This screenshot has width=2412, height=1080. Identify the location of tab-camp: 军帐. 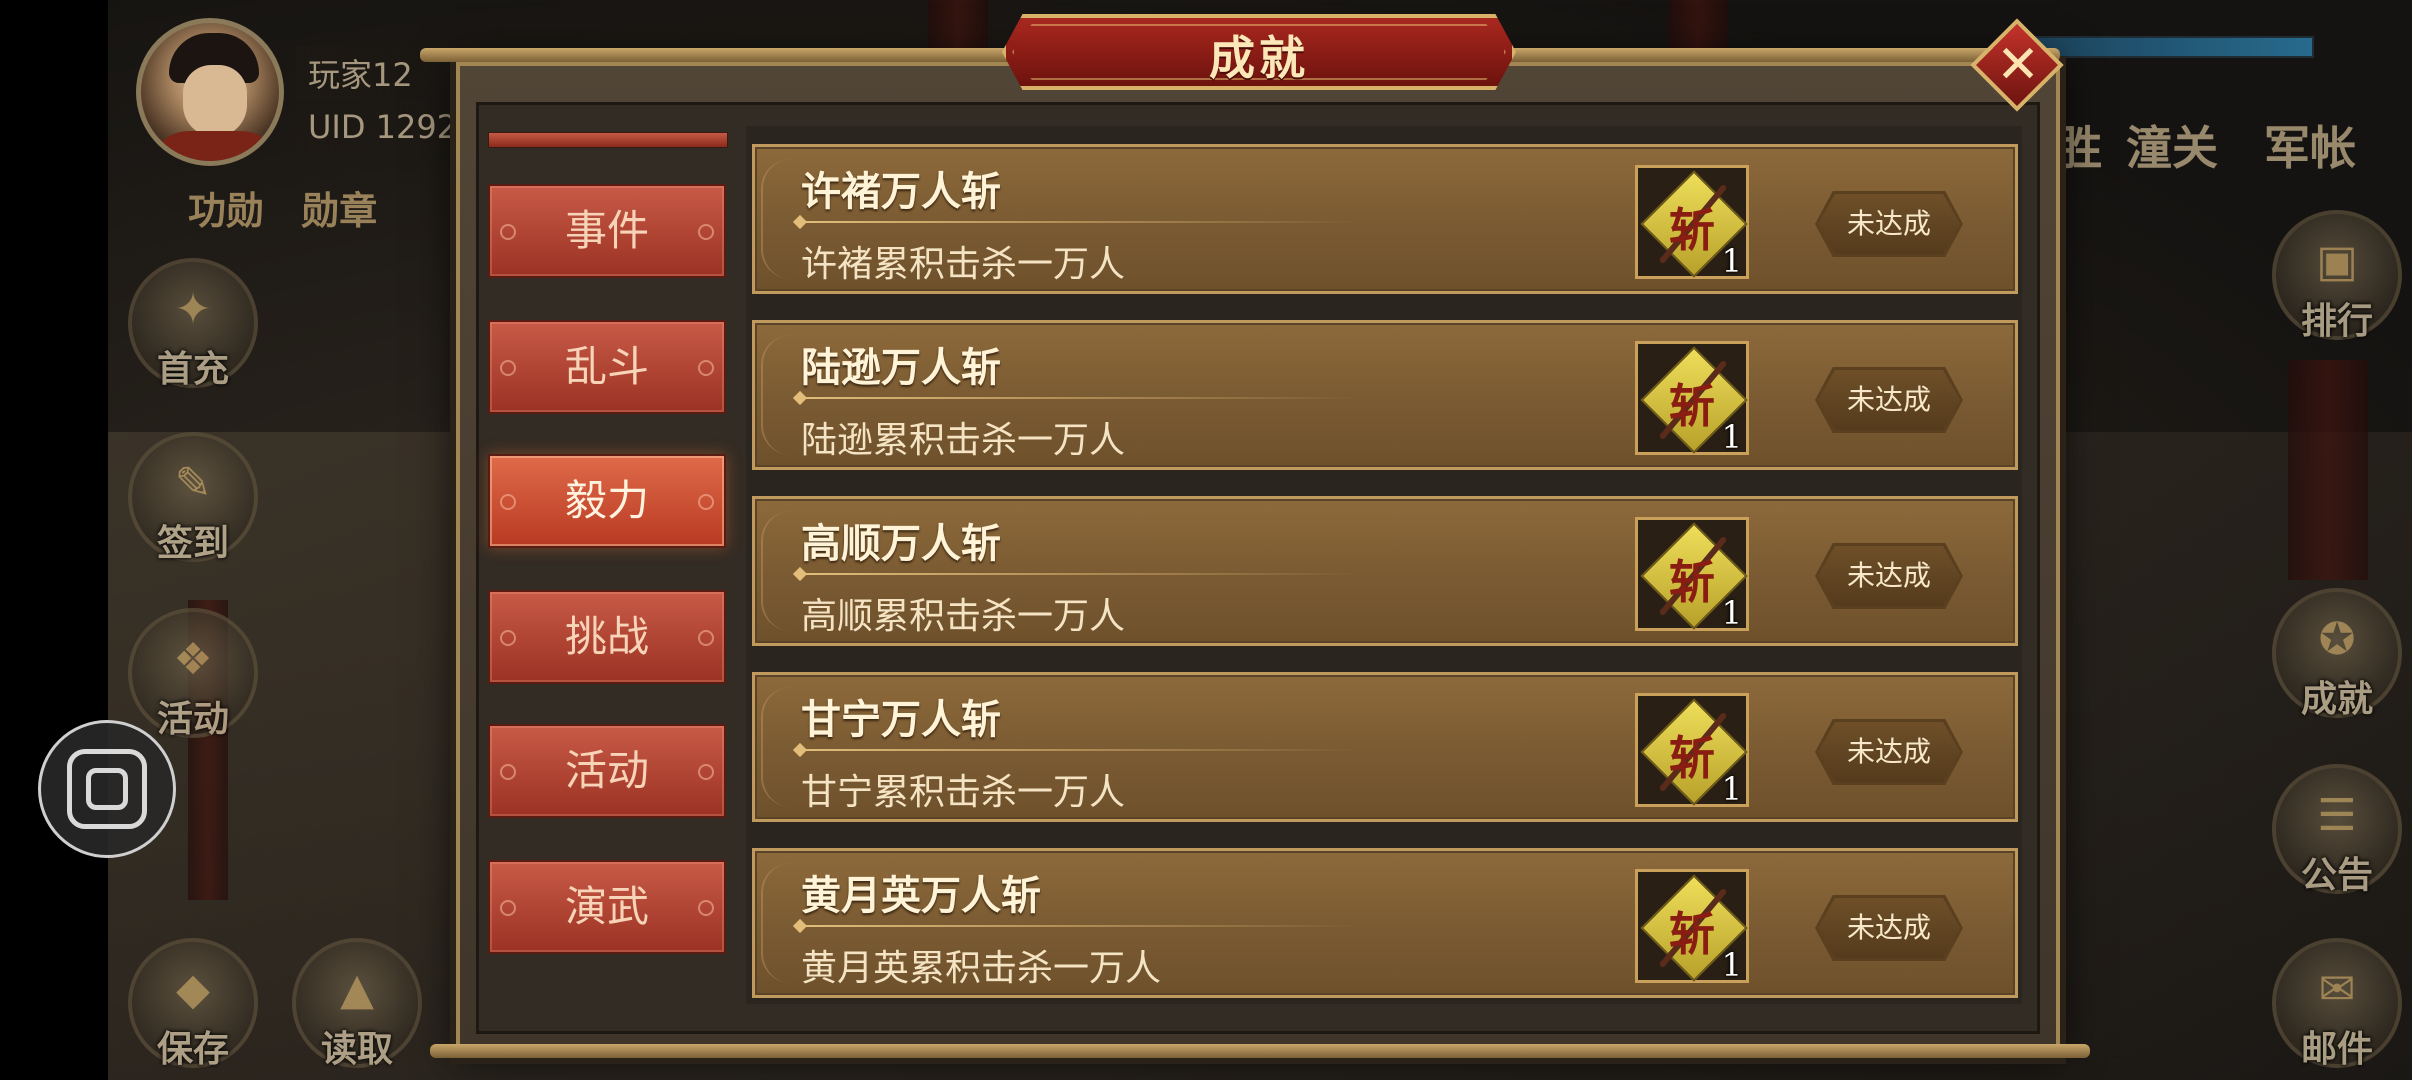
(2310, 148).